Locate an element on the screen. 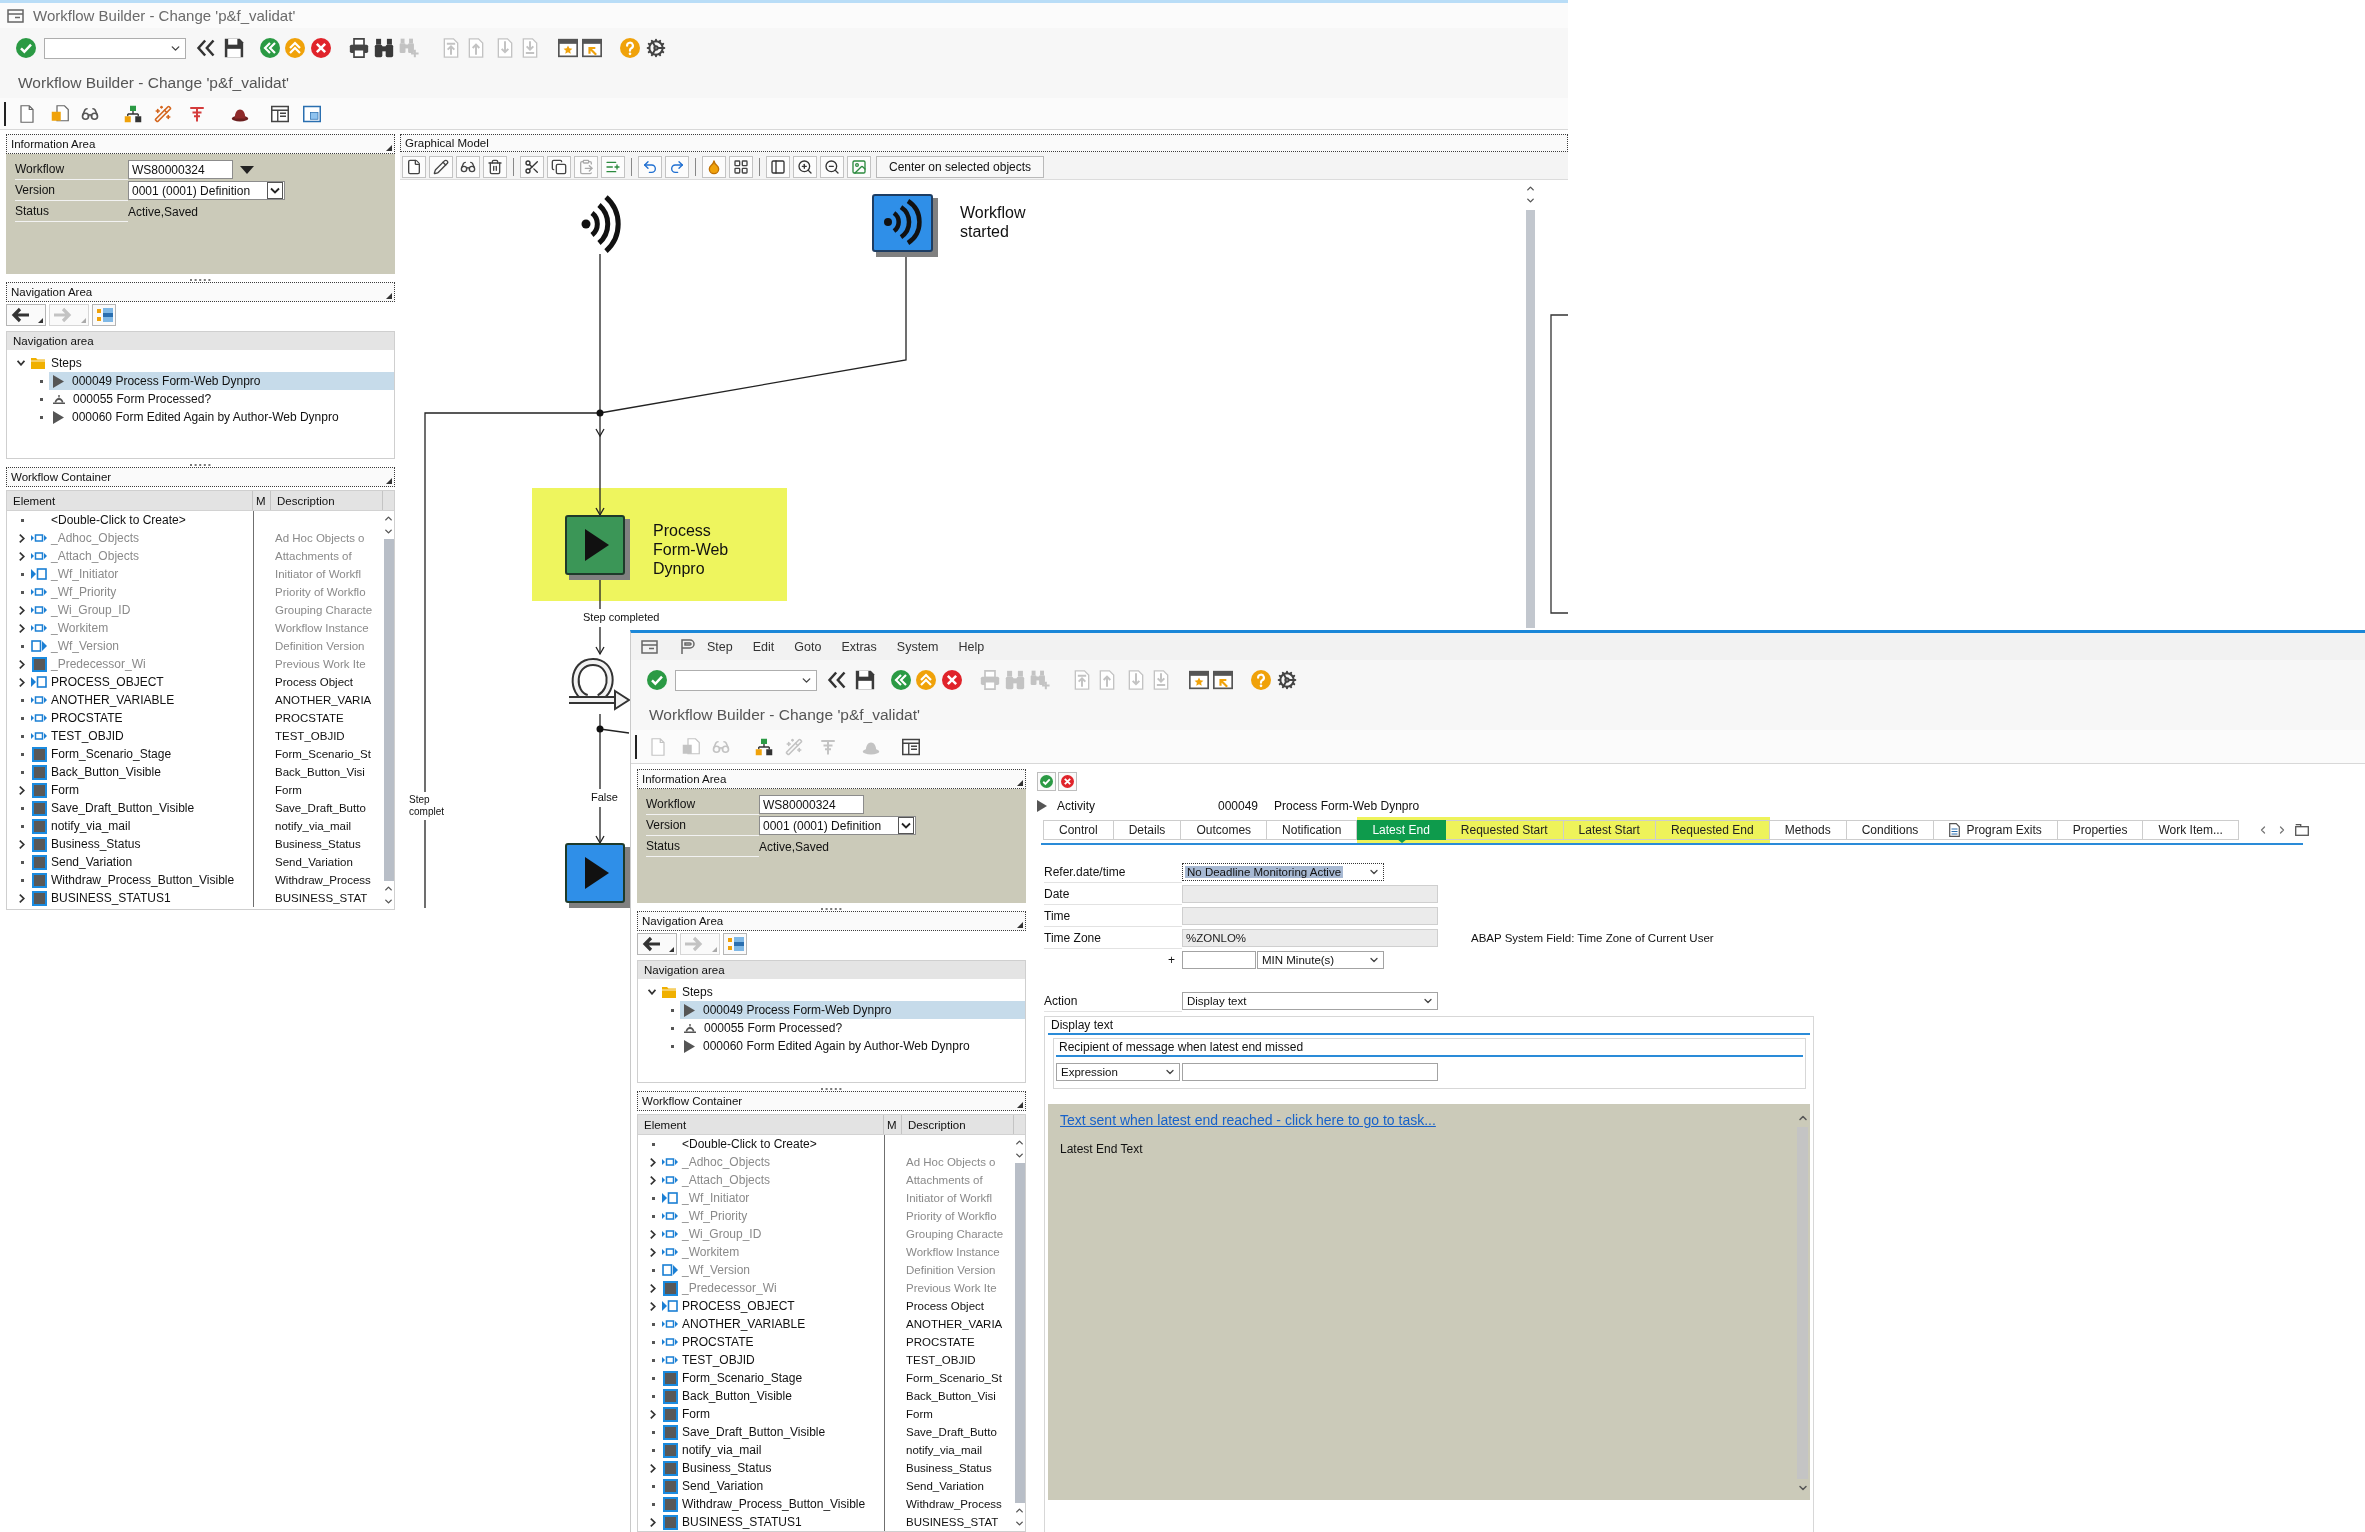 The width and height of the screenshot is (2365, 1532). tab: Conditions is located at coordinates (1890, 830).